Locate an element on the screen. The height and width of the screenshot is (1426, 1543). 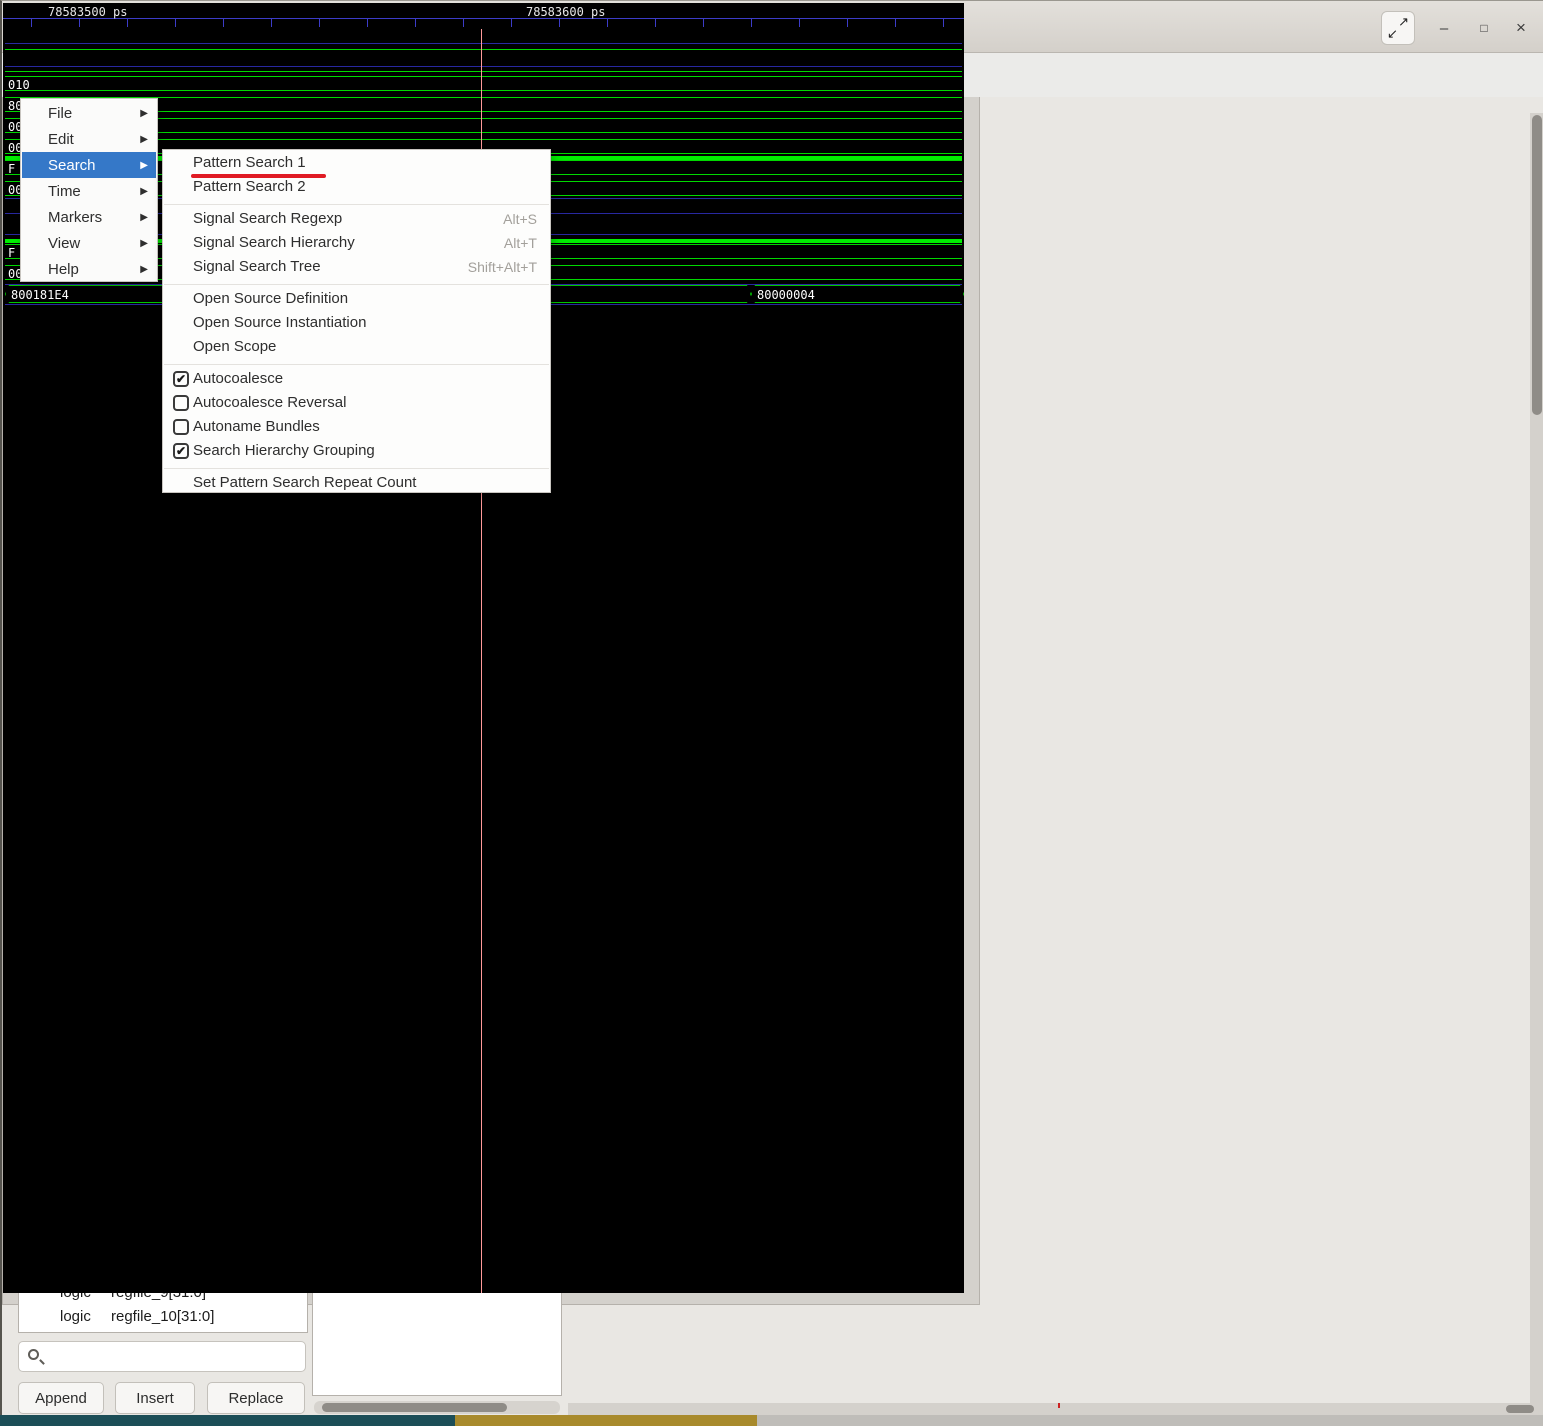
menu-item-time: Time ▶ is located at coordinates (89, 191).